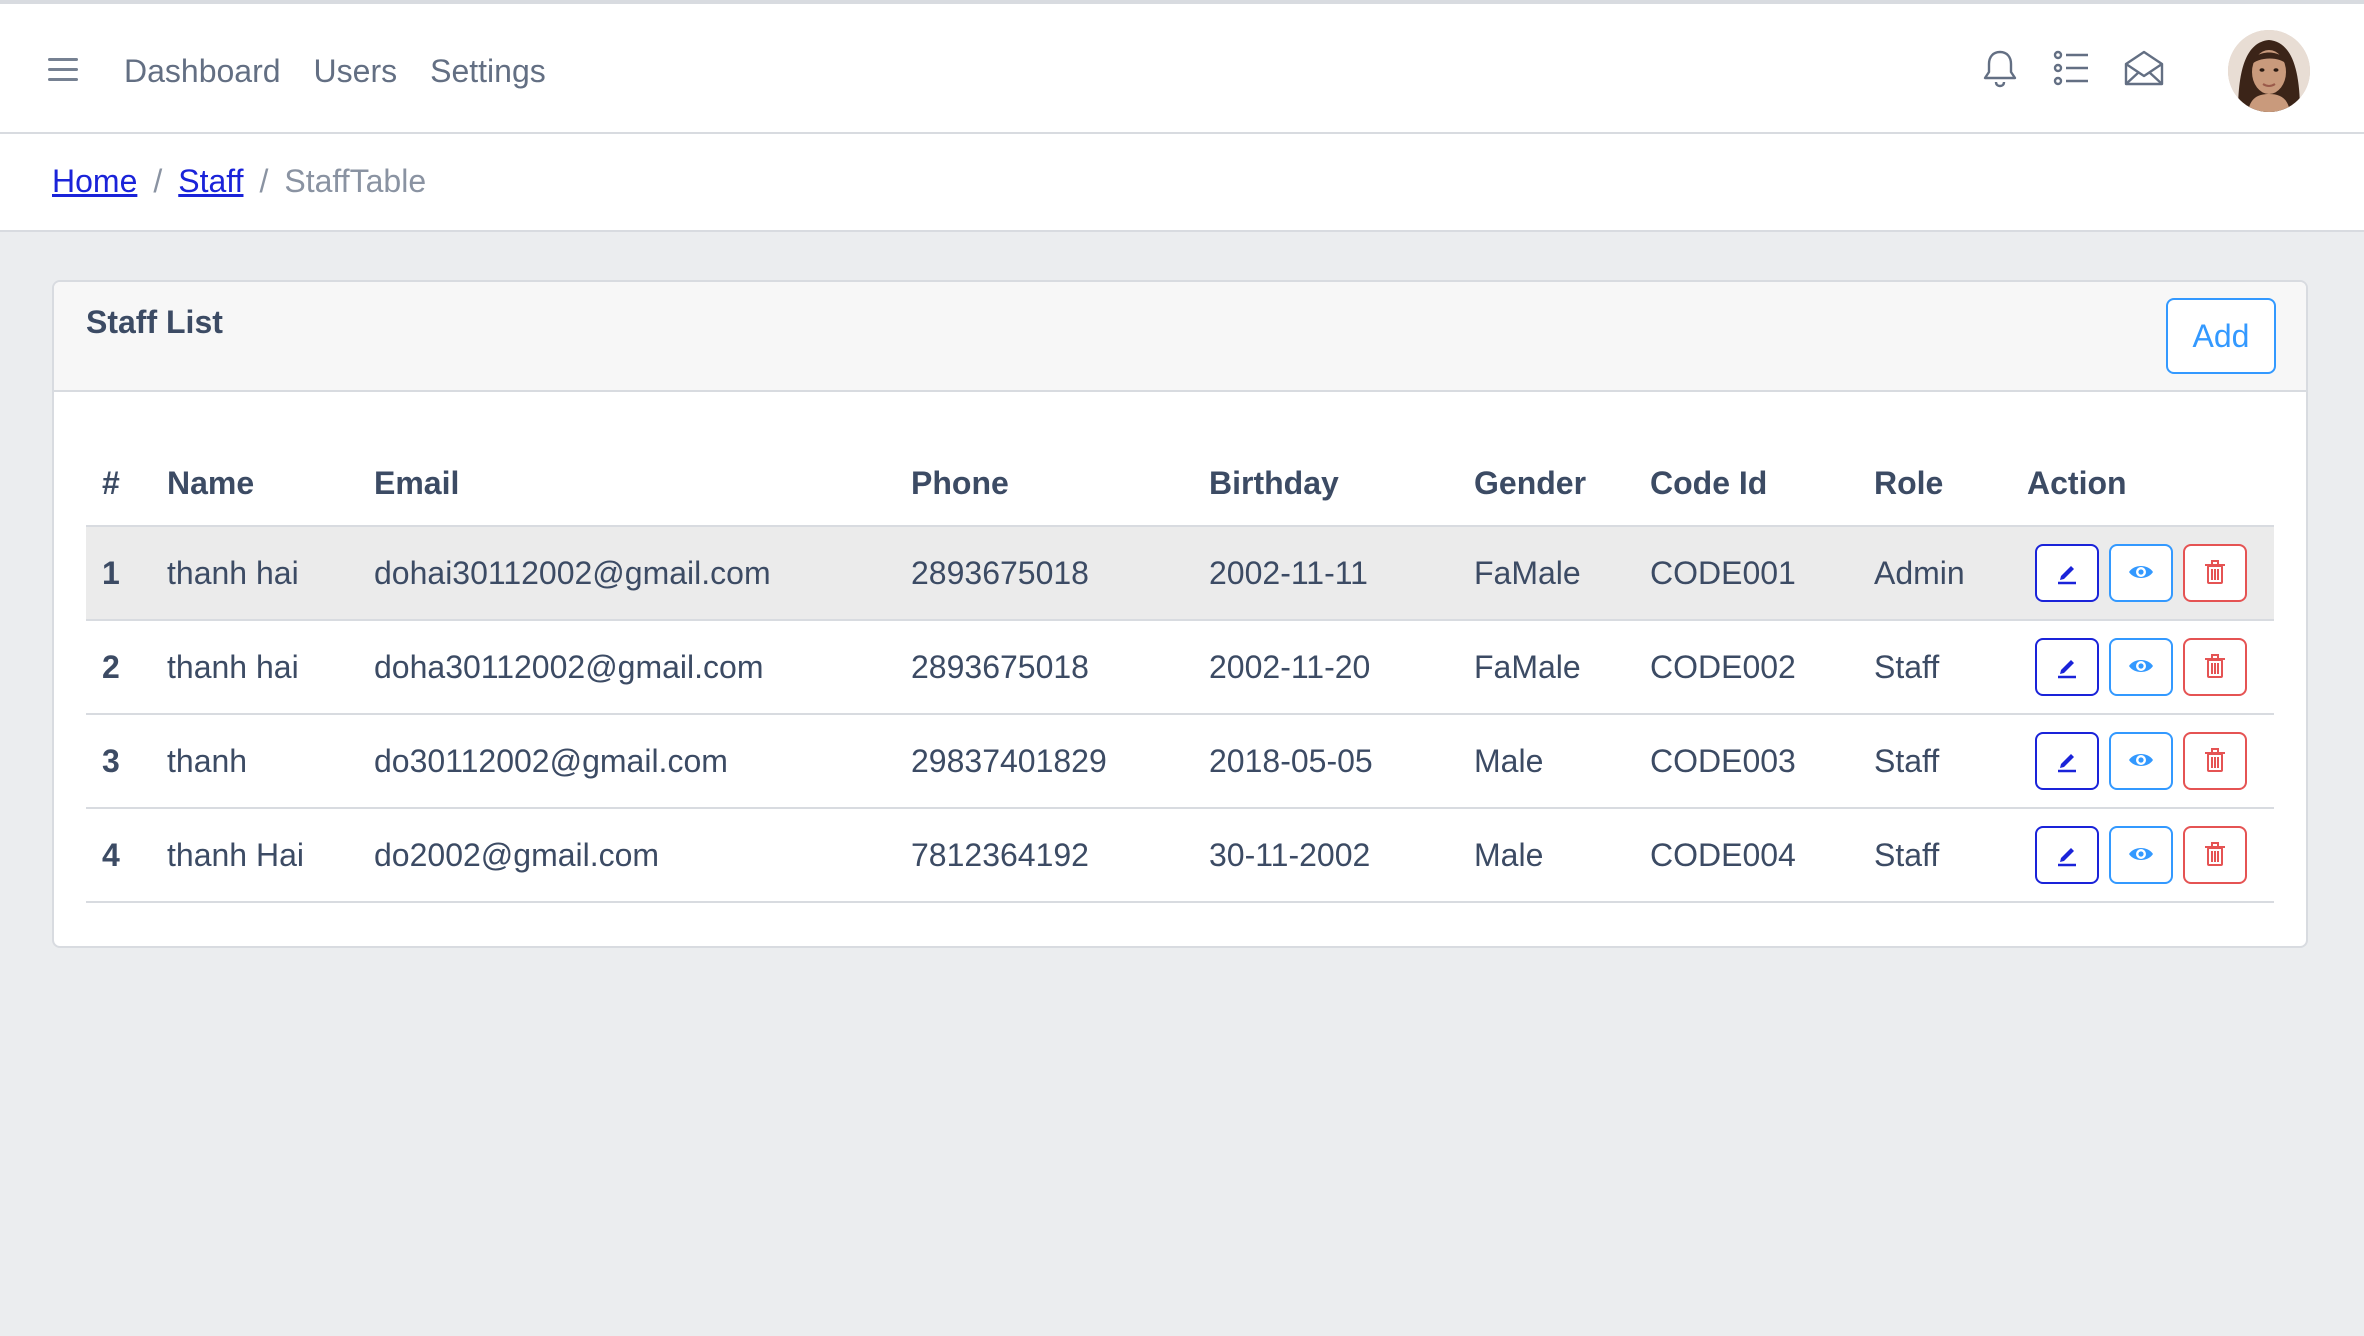 The image size is (2364, 1336). I want to click on col-header-role: Role, so click(1934, 484).